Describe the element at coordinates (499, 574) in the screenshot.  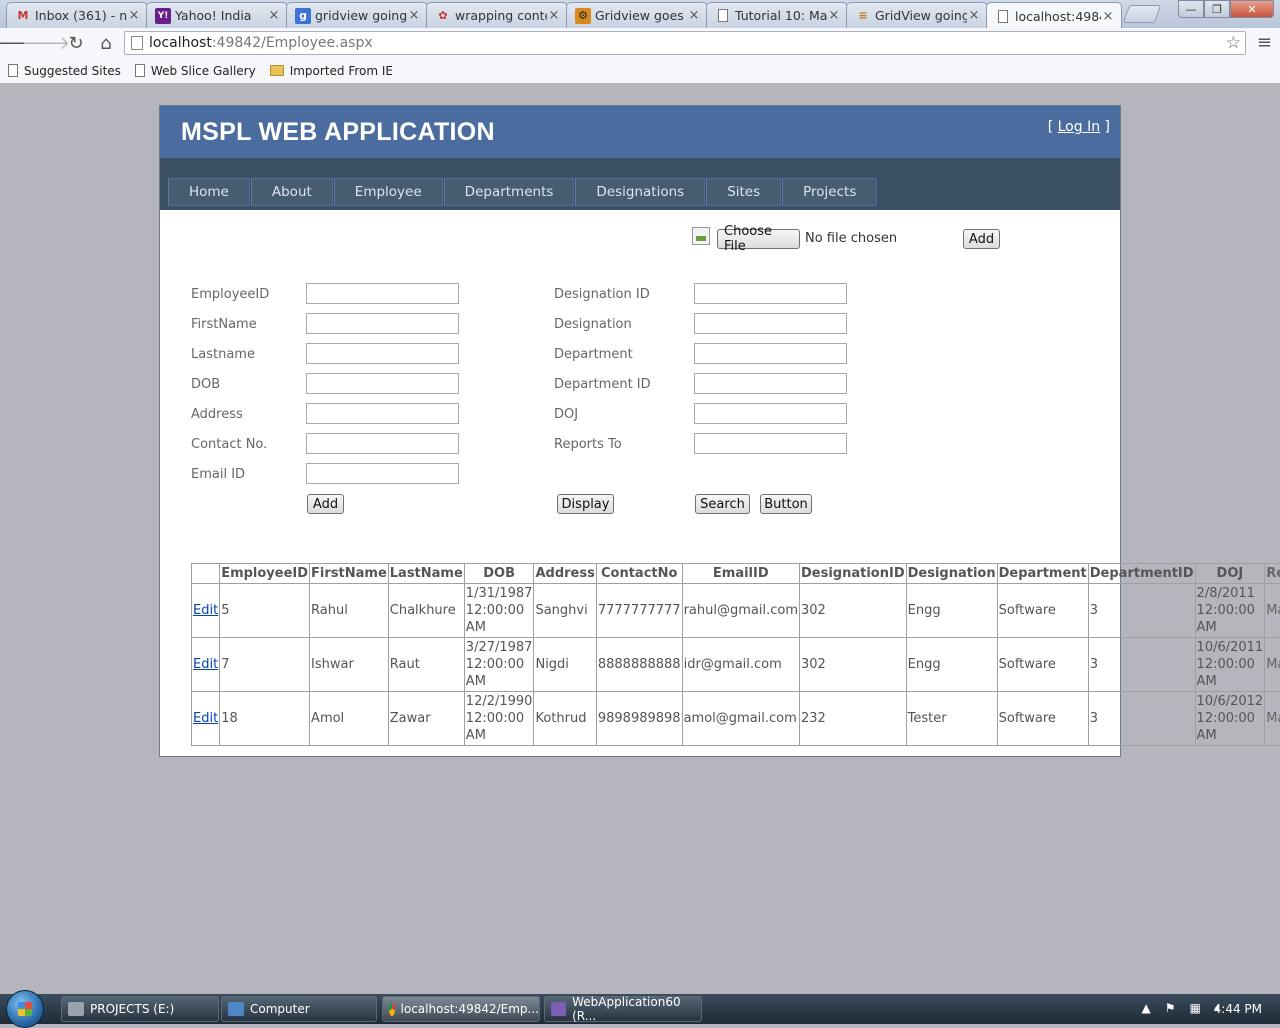
I see `grid-header-dob: DOB` at that location.